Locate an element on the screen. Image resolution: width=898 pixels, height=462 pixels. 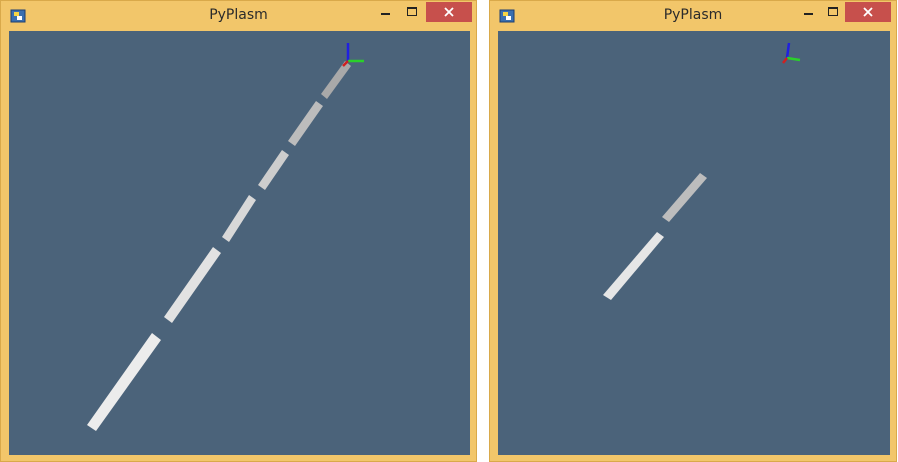
z-axis is located at coordinates (788, 50).